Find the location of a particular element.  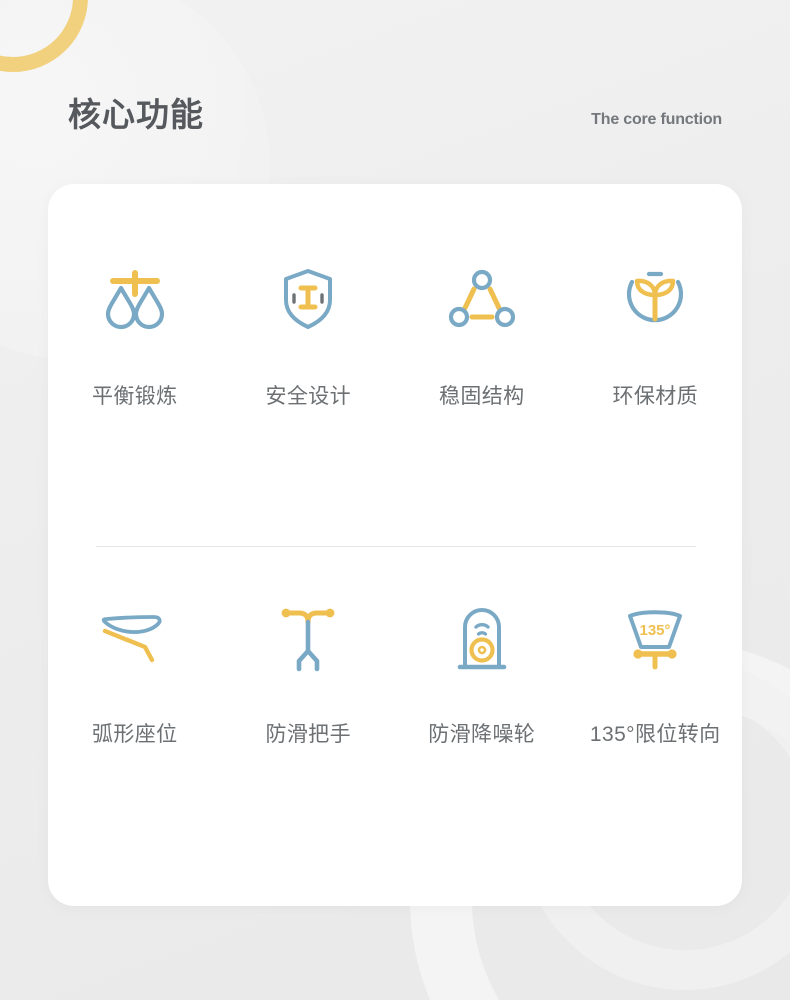

feature-item-seat: 弧形座位 is located at coordinates (135, 675).